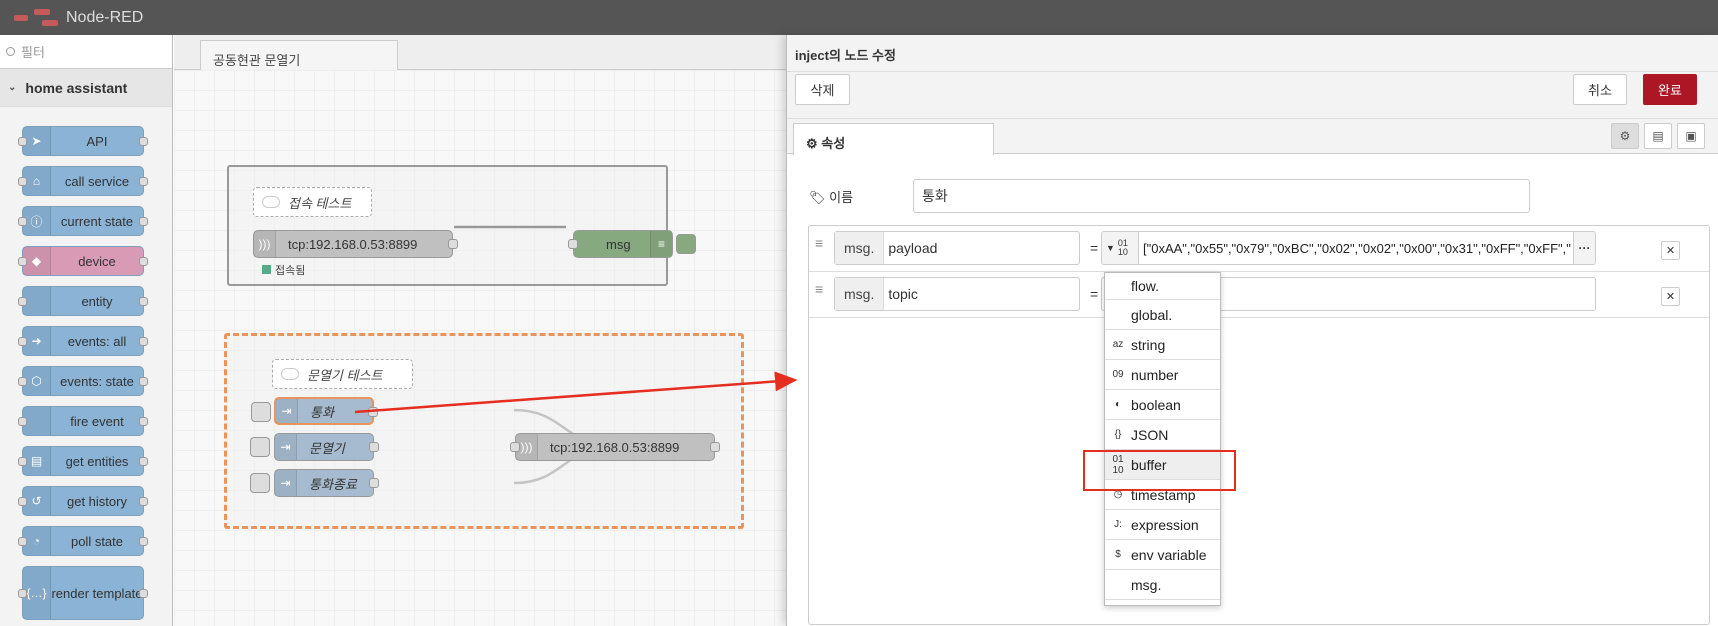 The image size is (1718, 626). I want to click on settings-gear-icon: ⚙, so click(1625, 136).